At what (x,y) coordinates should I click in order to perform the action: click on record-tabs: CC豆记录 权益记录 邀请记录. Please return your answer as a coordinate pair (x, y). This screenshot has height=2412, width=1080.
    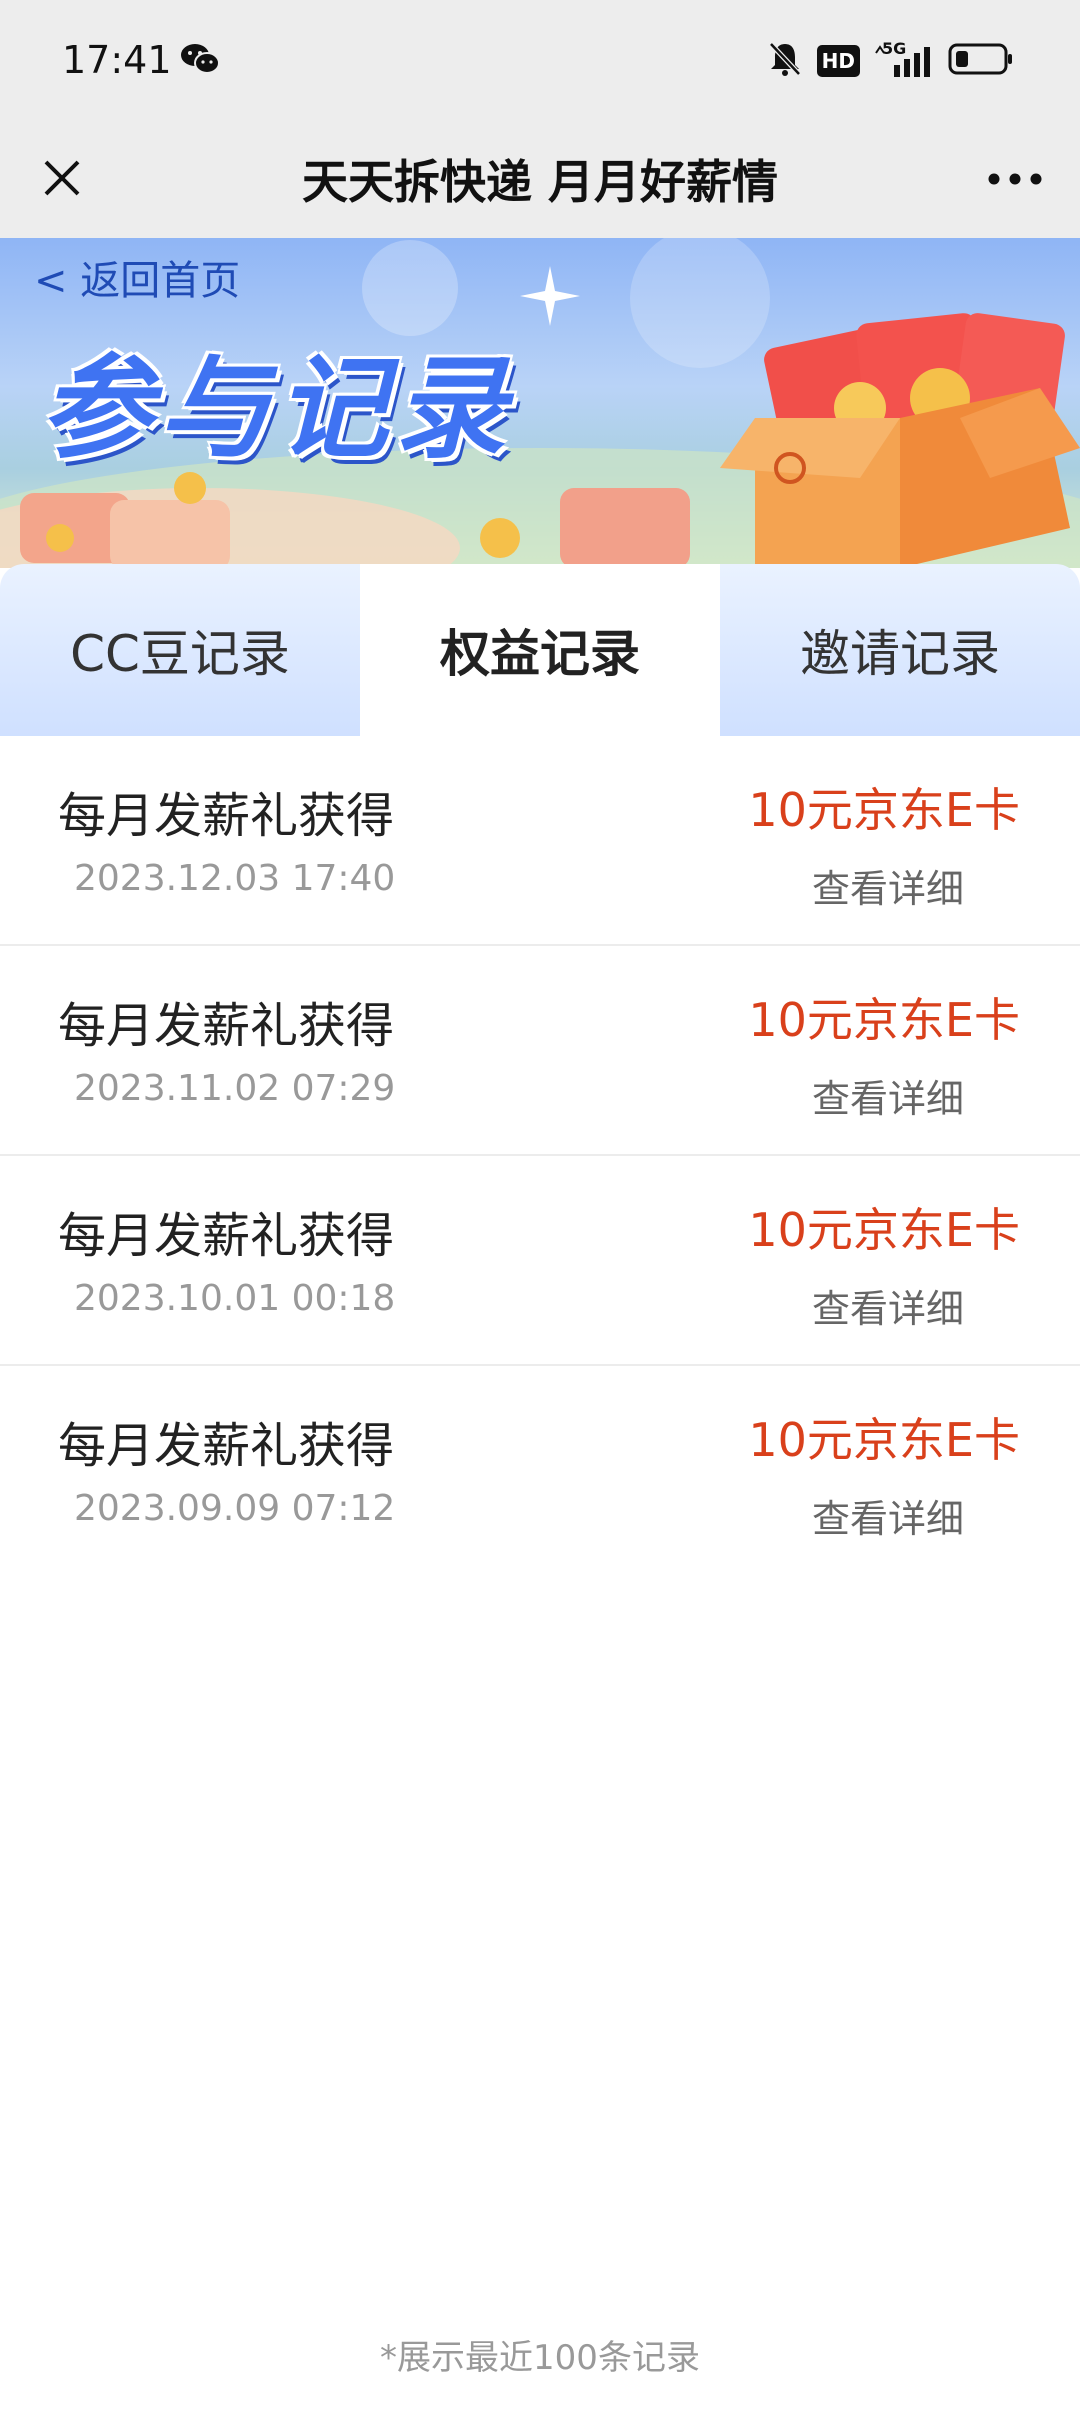
    Looking at the image, I should click on (540, 650).